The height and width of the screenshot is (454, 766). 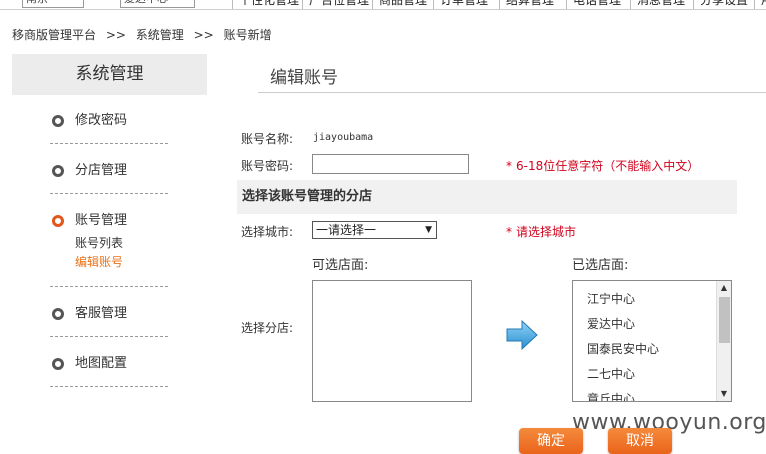 What do you see at coordinates (640, 441) in the screenshot?
I see `cancel-button: 取消` at bounding box center [640, 441].